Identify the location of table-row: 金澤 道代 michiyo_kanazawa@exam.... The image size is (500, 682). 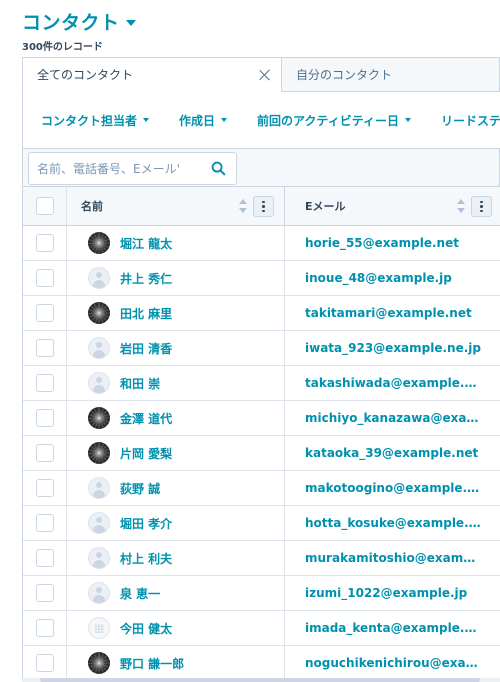
(261, 418).